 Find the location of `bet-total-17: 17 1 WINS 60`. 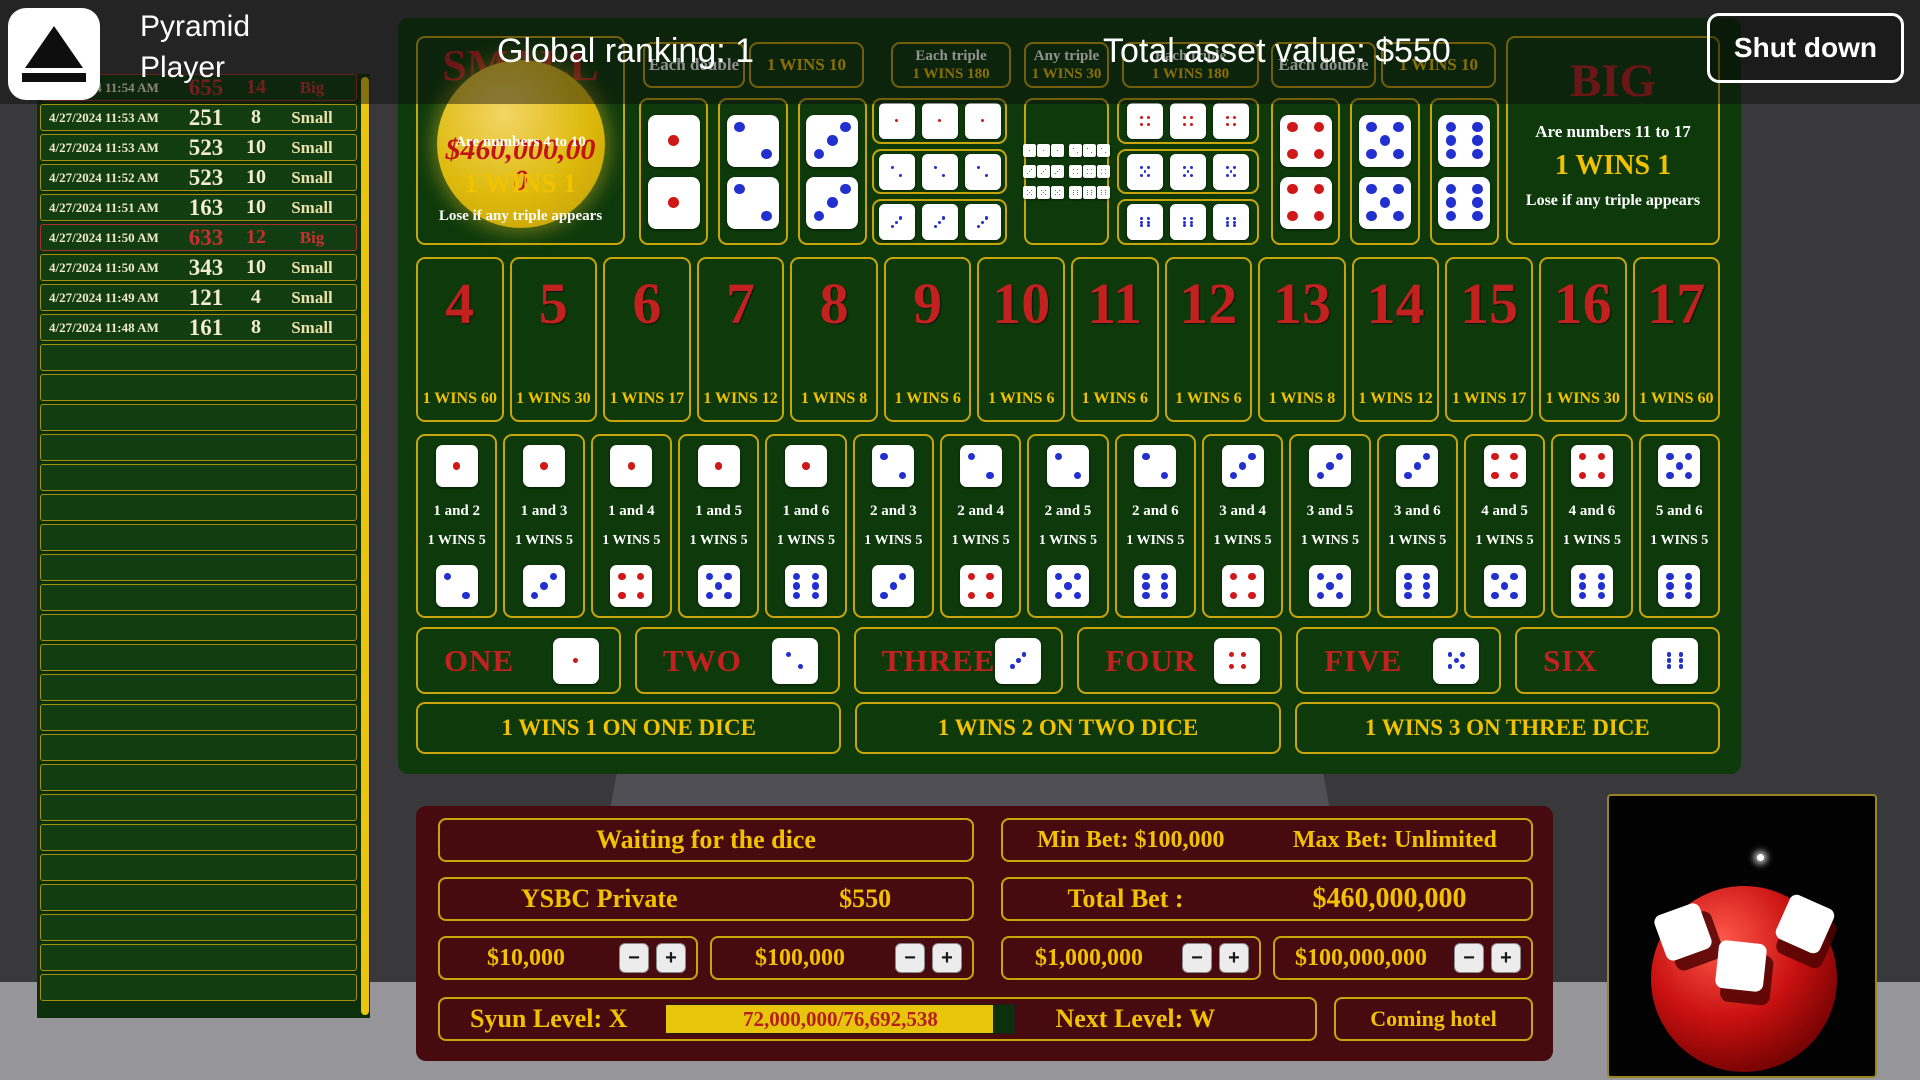

bet-total-17: 17 1 WINS 60 is located at coordinates (1676, 339).